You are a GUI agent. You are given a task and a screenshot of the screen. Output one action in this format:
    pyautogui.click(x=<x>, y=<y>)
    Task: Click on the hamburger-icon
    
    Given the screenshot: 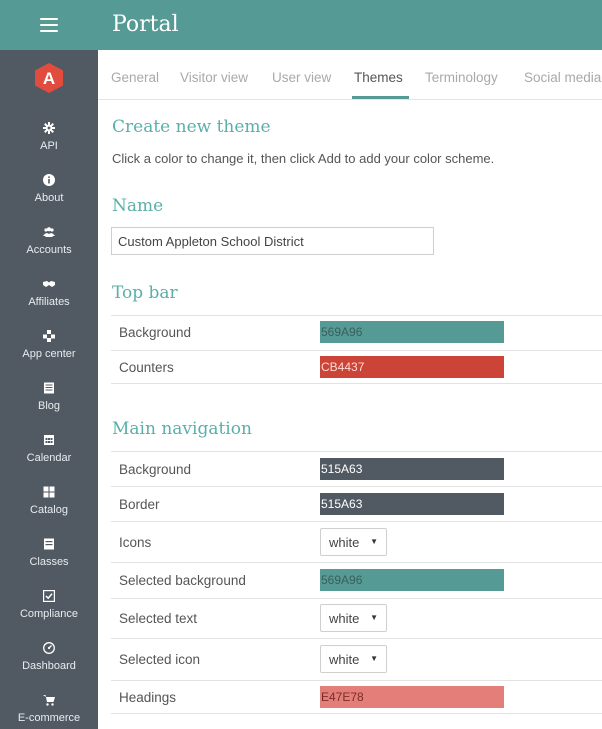 What is the action you would take?
    pyautogui.click(x=49, y=25)
    